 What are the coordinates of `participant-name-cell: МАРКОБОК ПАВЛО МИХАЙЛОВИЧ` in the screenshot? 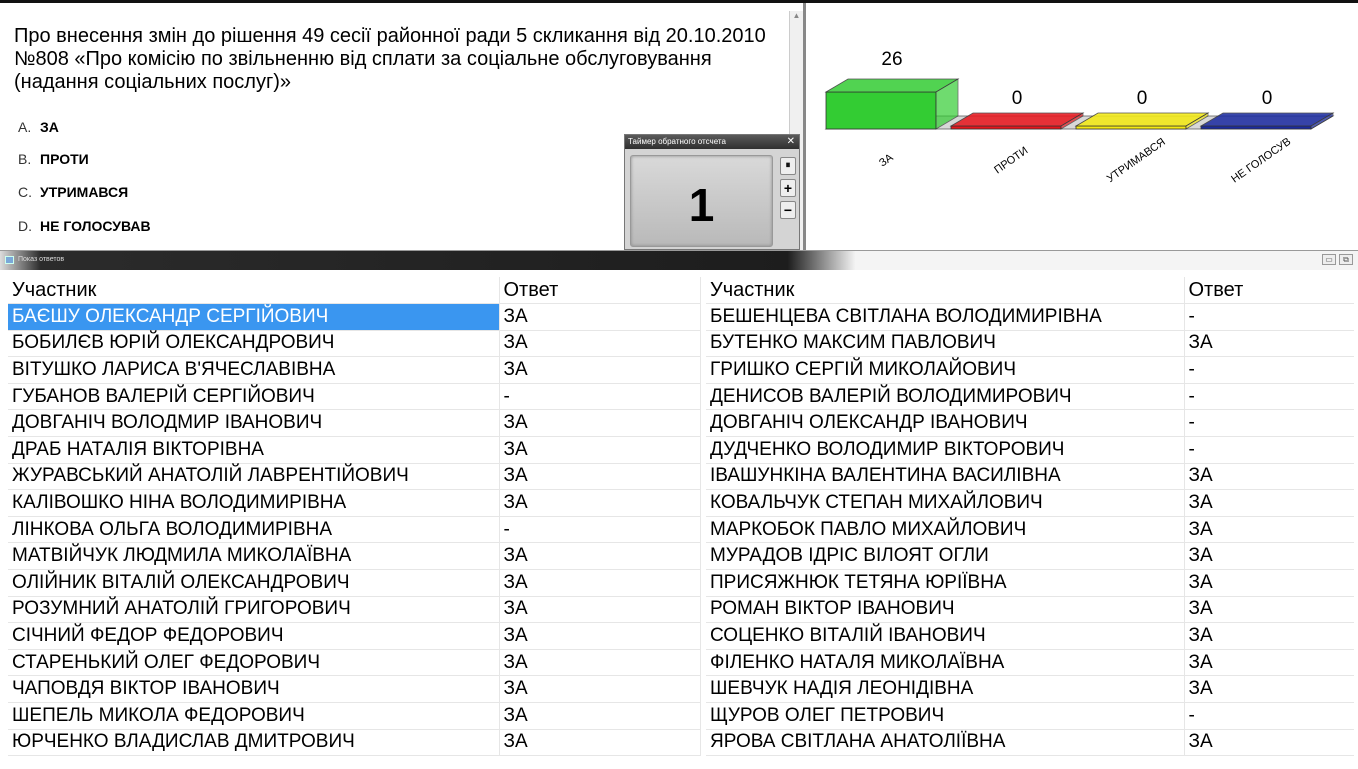 It's located at (945, 530).